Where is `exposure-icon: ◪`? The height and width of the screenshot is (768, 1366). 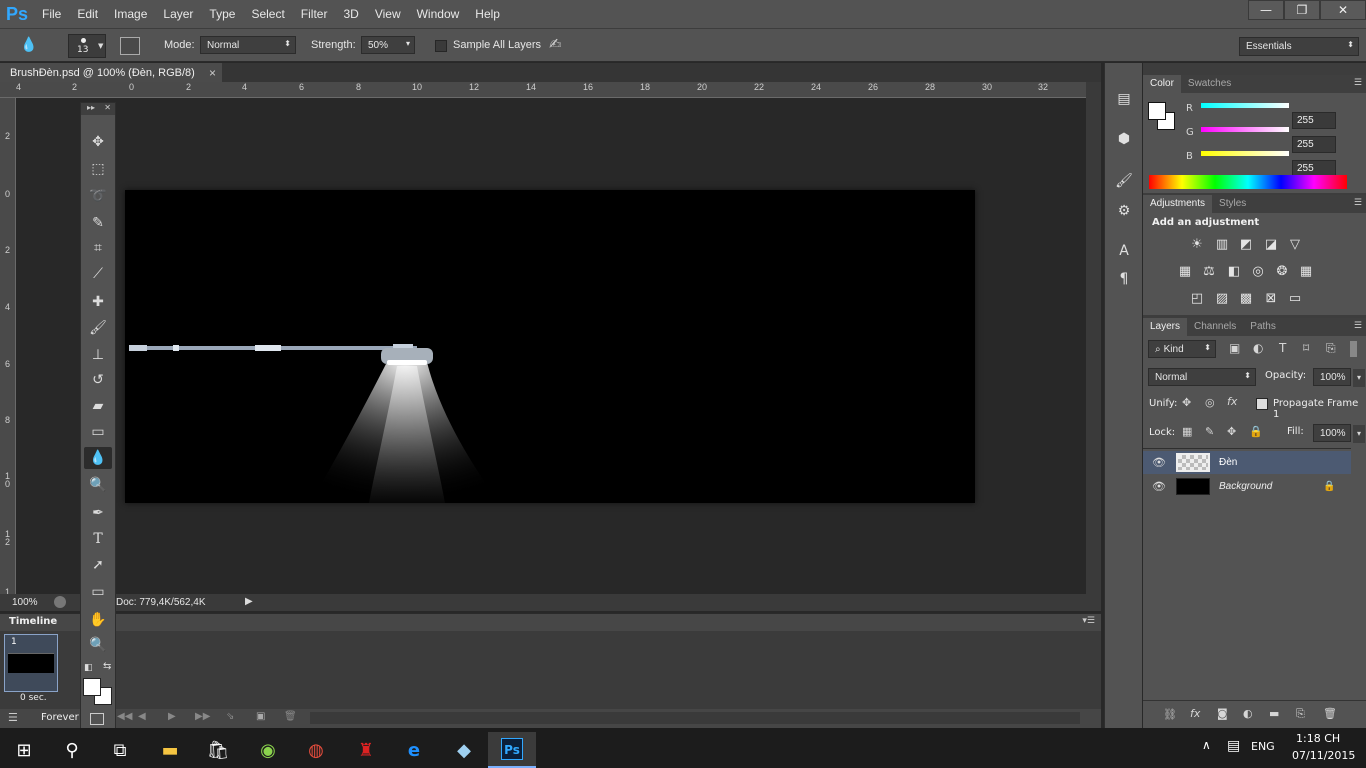
exposure-icon: ◪ is located at coordinates (1271, 244).